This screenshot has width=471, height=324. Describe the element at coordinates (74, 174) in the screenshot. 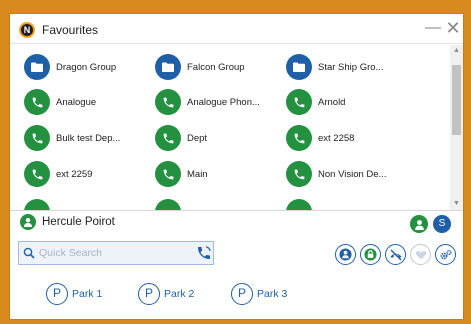

I see `favourite-label: ext 2259` at that location.